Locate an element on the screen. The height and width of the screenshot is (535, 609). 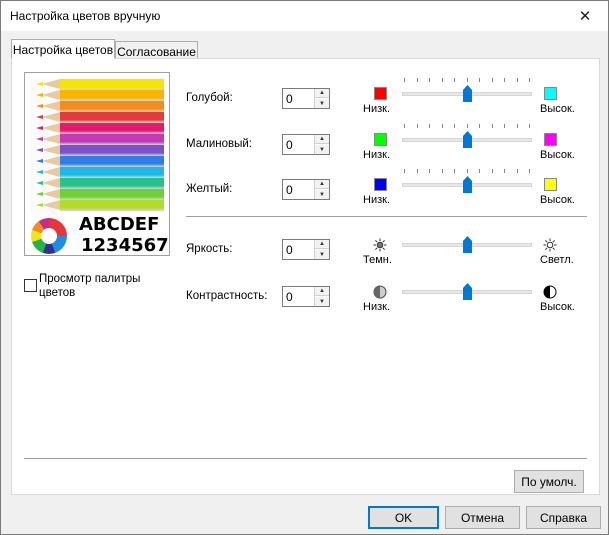
sun-bright-icon is located at coordinates (550, 246).